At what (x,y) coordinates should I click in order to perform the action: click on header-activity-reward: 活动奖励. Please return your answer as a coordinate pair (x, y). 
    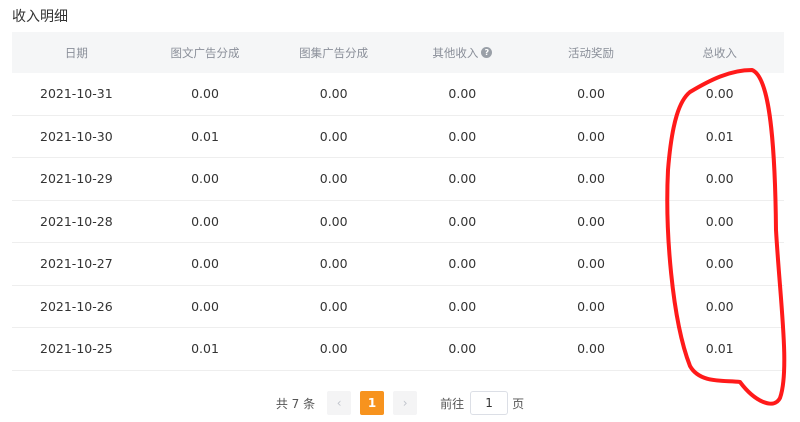
    Looking at the image, I should click on (591, 52).